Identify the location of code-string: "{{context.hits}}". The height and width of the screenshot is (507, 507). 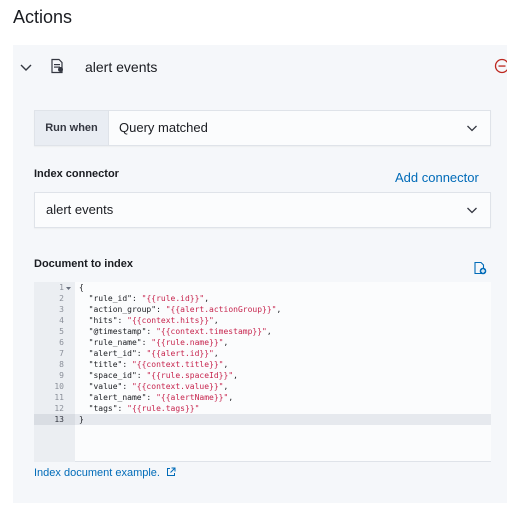
(170, 320).